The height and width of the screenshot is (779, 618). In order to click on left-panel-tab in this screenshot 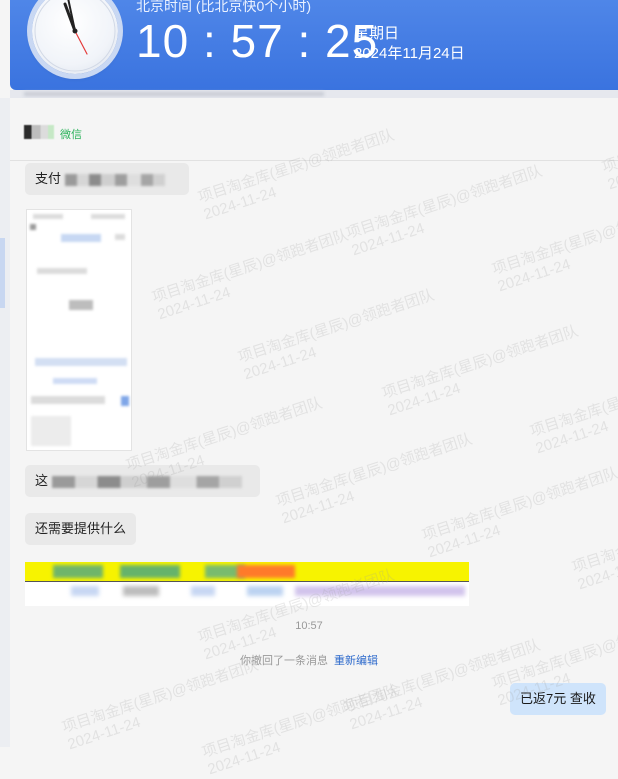, I will do `click(2, 273)`.